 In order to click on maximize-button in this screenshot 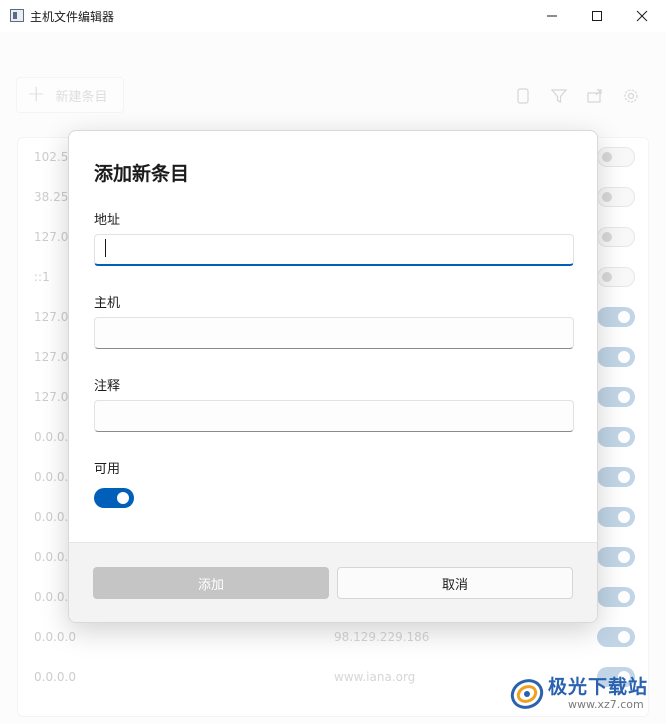, I will do `click(597, 16)`.